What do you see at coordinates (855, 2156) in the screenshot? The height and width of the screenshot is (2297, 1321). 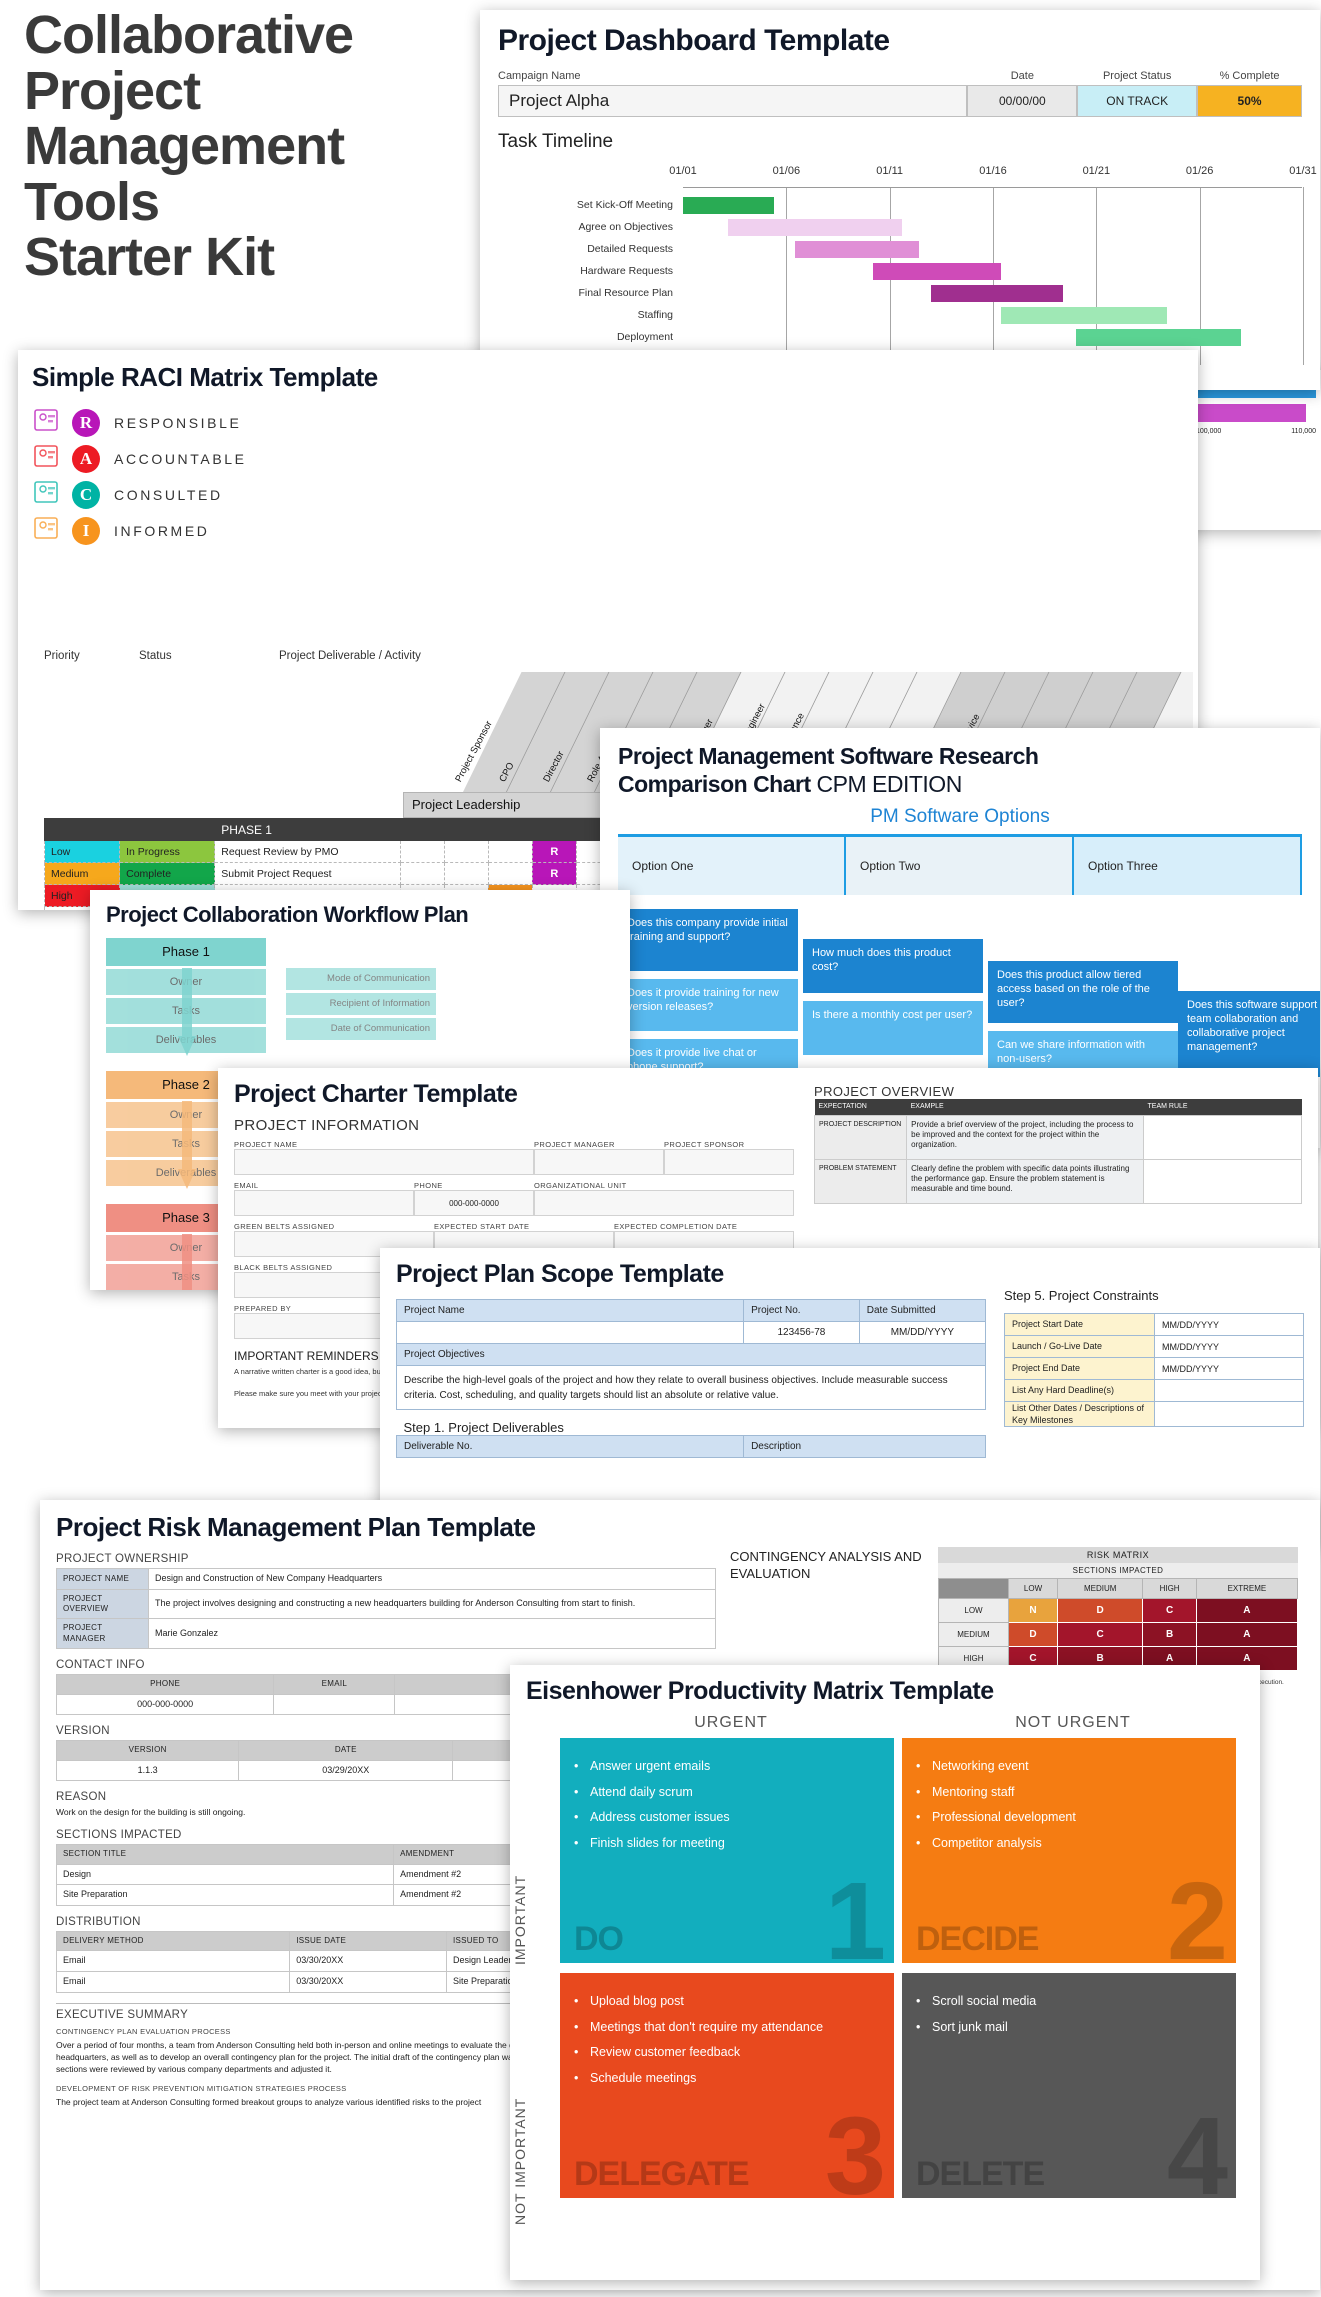 I see `quadrant-number: 3` at bounding box center [855, 2156].